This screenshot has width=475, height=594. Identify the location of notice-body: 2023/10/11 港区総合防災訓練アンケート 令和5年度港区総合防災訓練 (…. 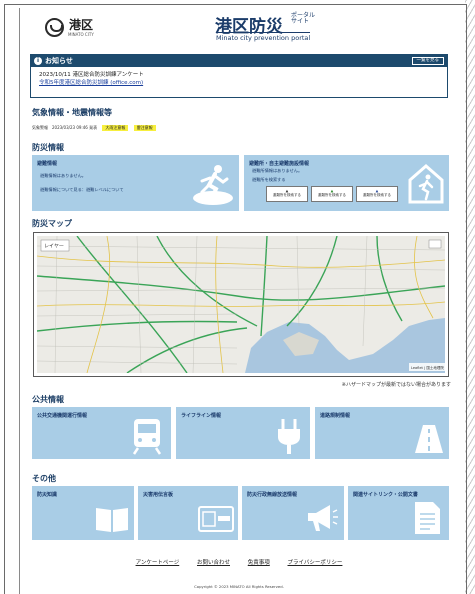
(239, 79).